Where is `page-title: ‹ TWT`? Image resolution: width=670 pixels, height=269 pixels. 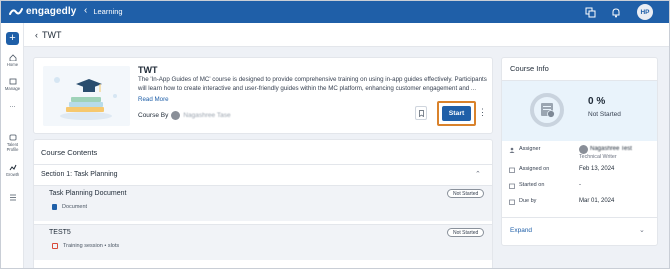 page-title: ‹ TWT is located at coordinates (48, 35).